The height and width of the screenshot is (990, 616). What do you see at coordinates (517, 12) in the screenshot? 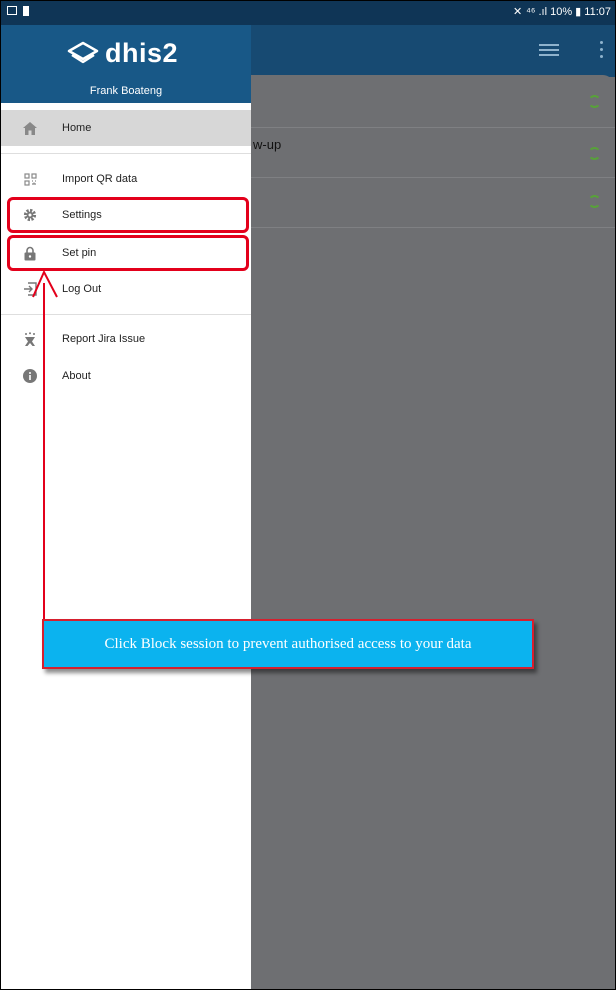
I see `mute-icon: ✕` at bounding box center [517, 12].